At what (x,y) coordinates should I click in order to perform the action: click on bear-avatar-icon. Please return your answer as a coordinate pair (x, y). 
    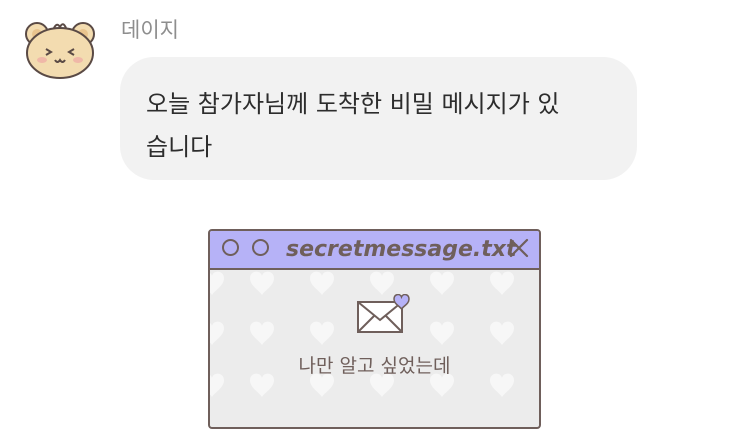
    Looking at the image, I should click on (60, 49).